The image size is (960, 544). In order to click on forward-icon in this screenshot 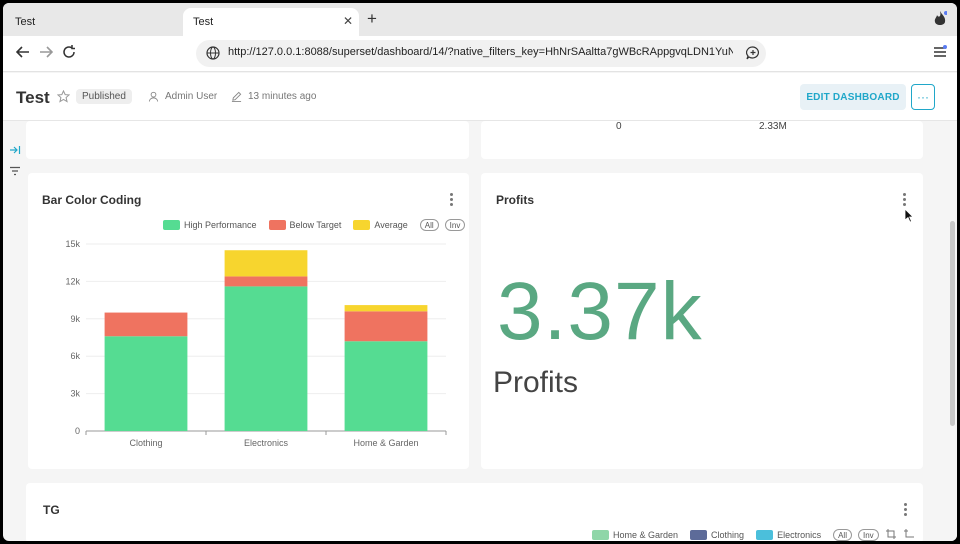, I will do `click(46, 54)`.